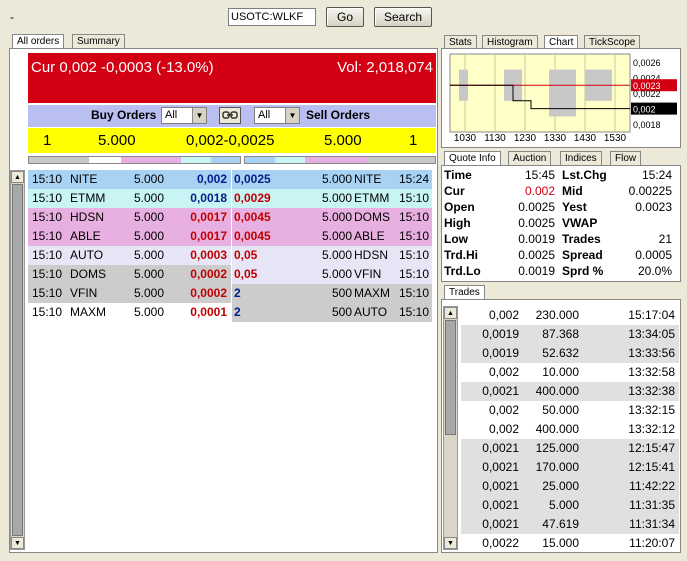 This screenshot has width=687, height=561. What do you see at coordinates (570, 391) in the screenshot?
I see `trade-row: 0,0021 400.000 13:32:38` at bounding box center [570, 391].